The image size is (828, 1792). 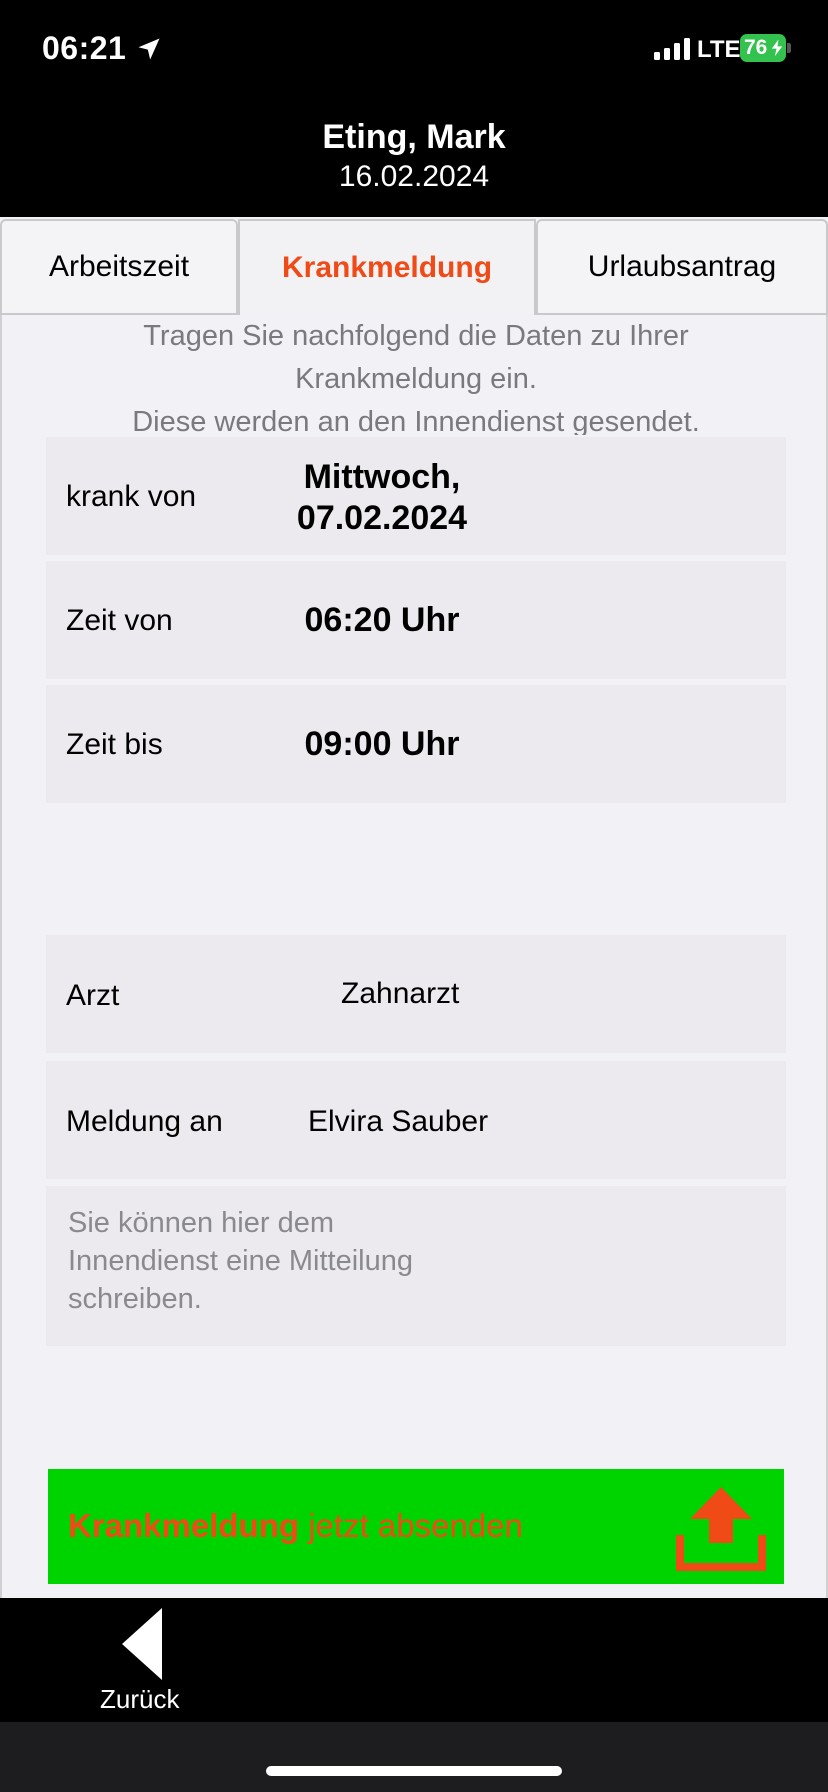 I want to click on tab-label: Krankmeldung, so click(x=387, y=267).